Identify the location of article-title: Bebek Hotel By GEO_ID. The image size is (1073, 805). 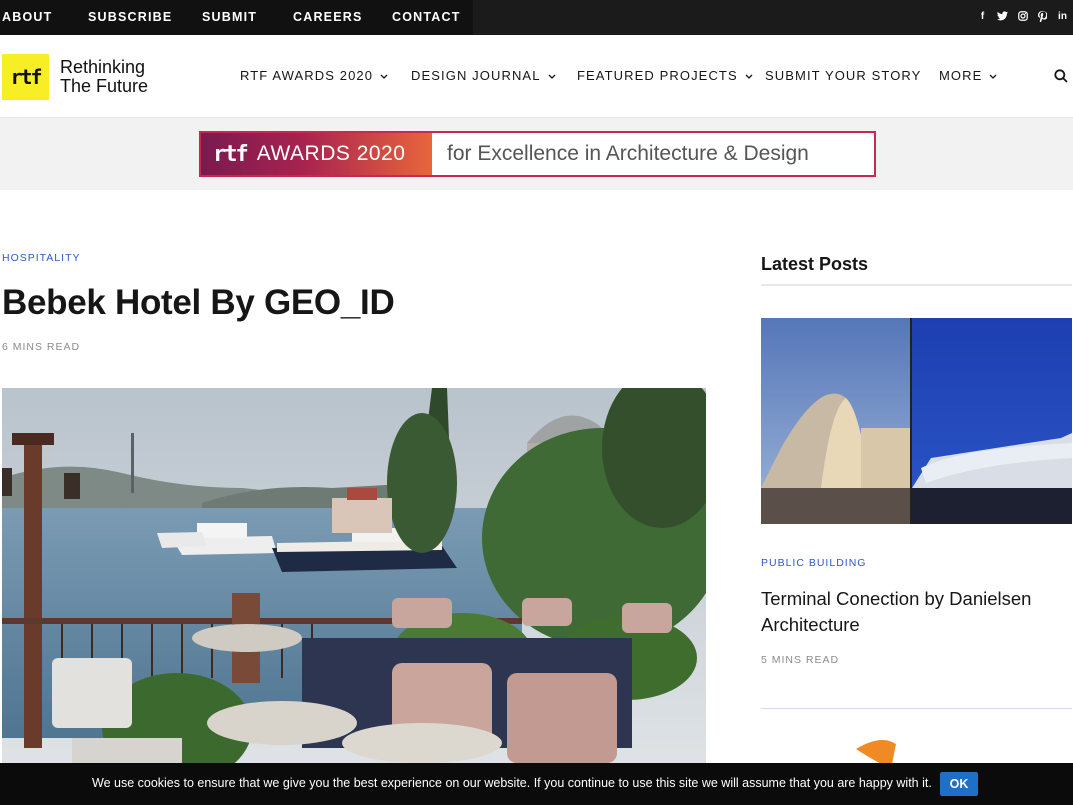
(198, 302).